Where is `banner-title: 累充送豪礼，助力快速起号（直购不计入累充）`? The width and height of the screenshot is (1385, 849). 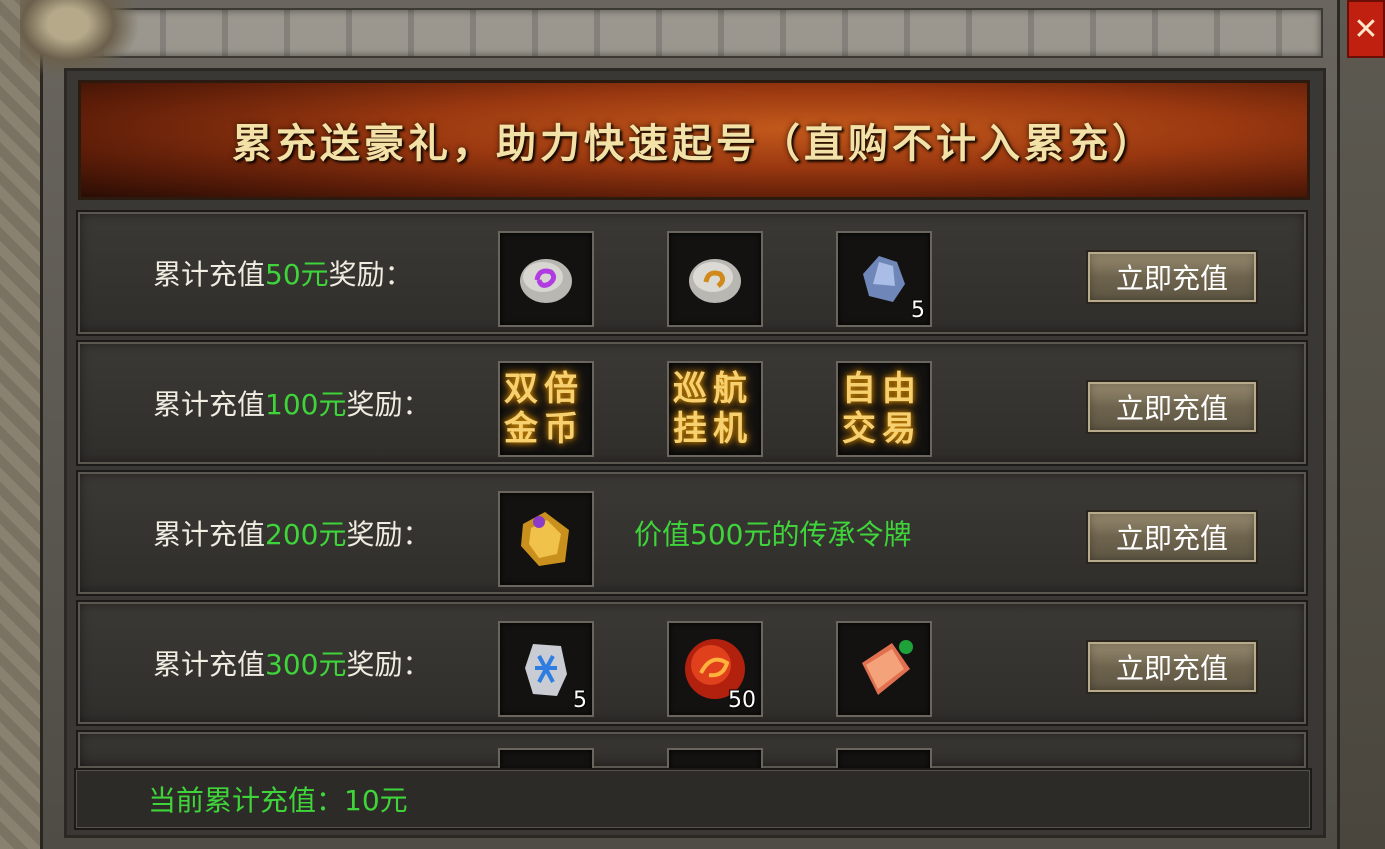 banner-title: 累充送豪礼，助力快速起号（直购不计入累充） is located at coordinates (694, 143).